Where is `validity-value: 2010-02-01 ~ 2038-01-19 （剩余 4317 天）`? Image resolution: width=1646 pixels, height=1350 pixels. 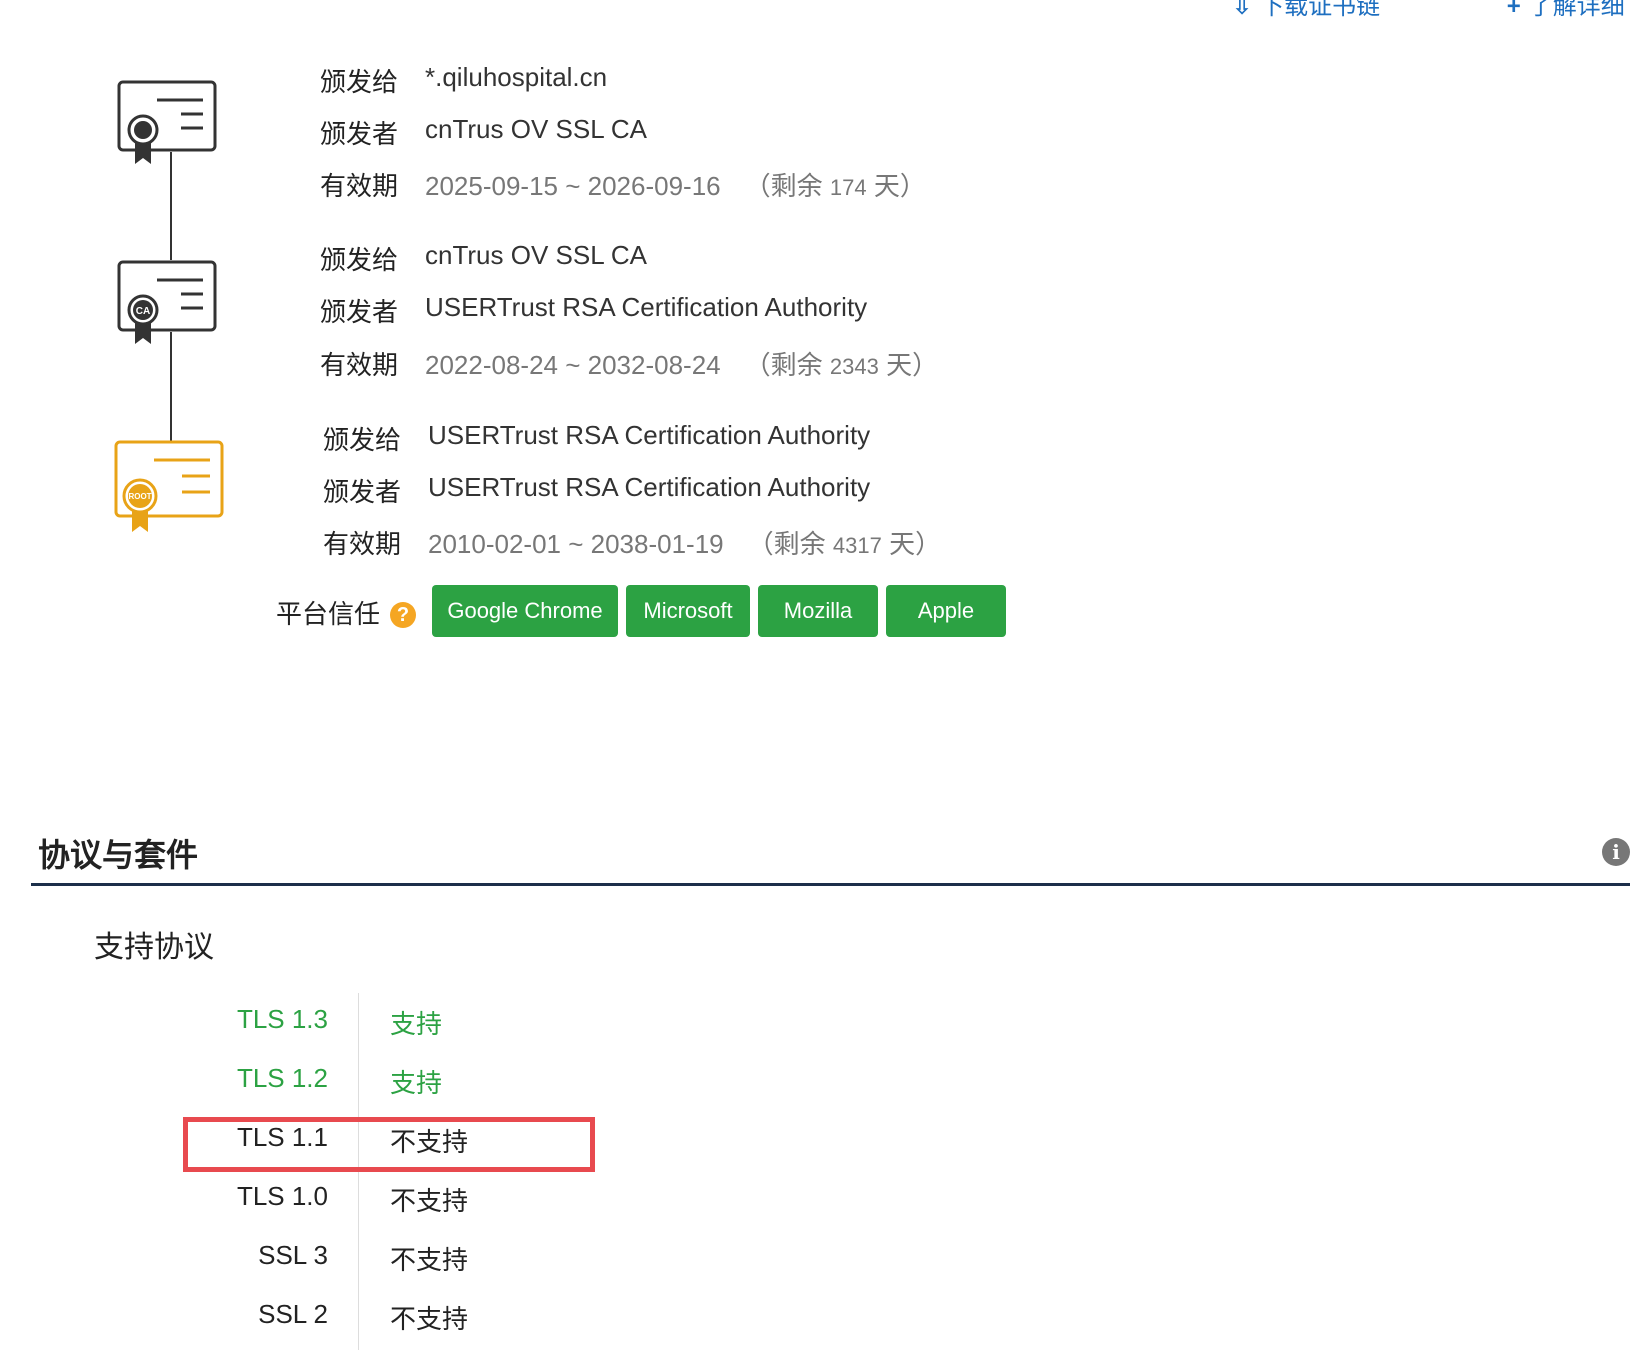 validity-value: 2010-02-01 ~ 2038-01-19 （剩余 4317 天） is located at coordinates (685, 544).